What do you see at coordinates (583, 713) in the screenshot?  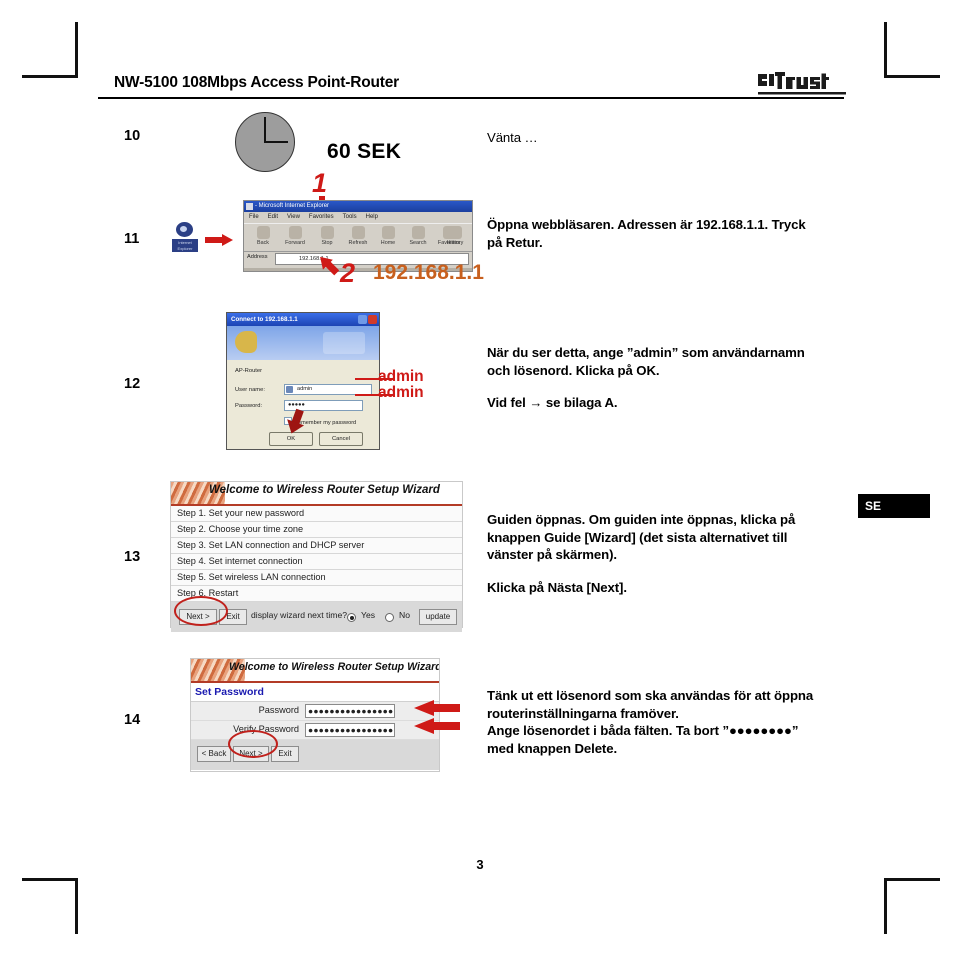 I see `step-14-line-2: routerinställningarna framöver.` at bounding box center [583, 713].